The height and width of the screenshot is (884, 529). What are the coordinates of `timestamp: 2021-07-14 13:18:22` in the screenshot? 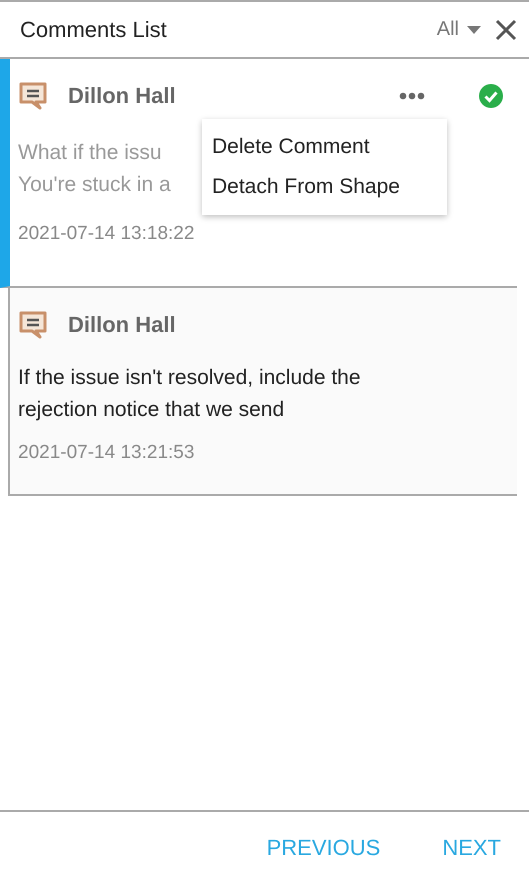 It's located at (107, 234).